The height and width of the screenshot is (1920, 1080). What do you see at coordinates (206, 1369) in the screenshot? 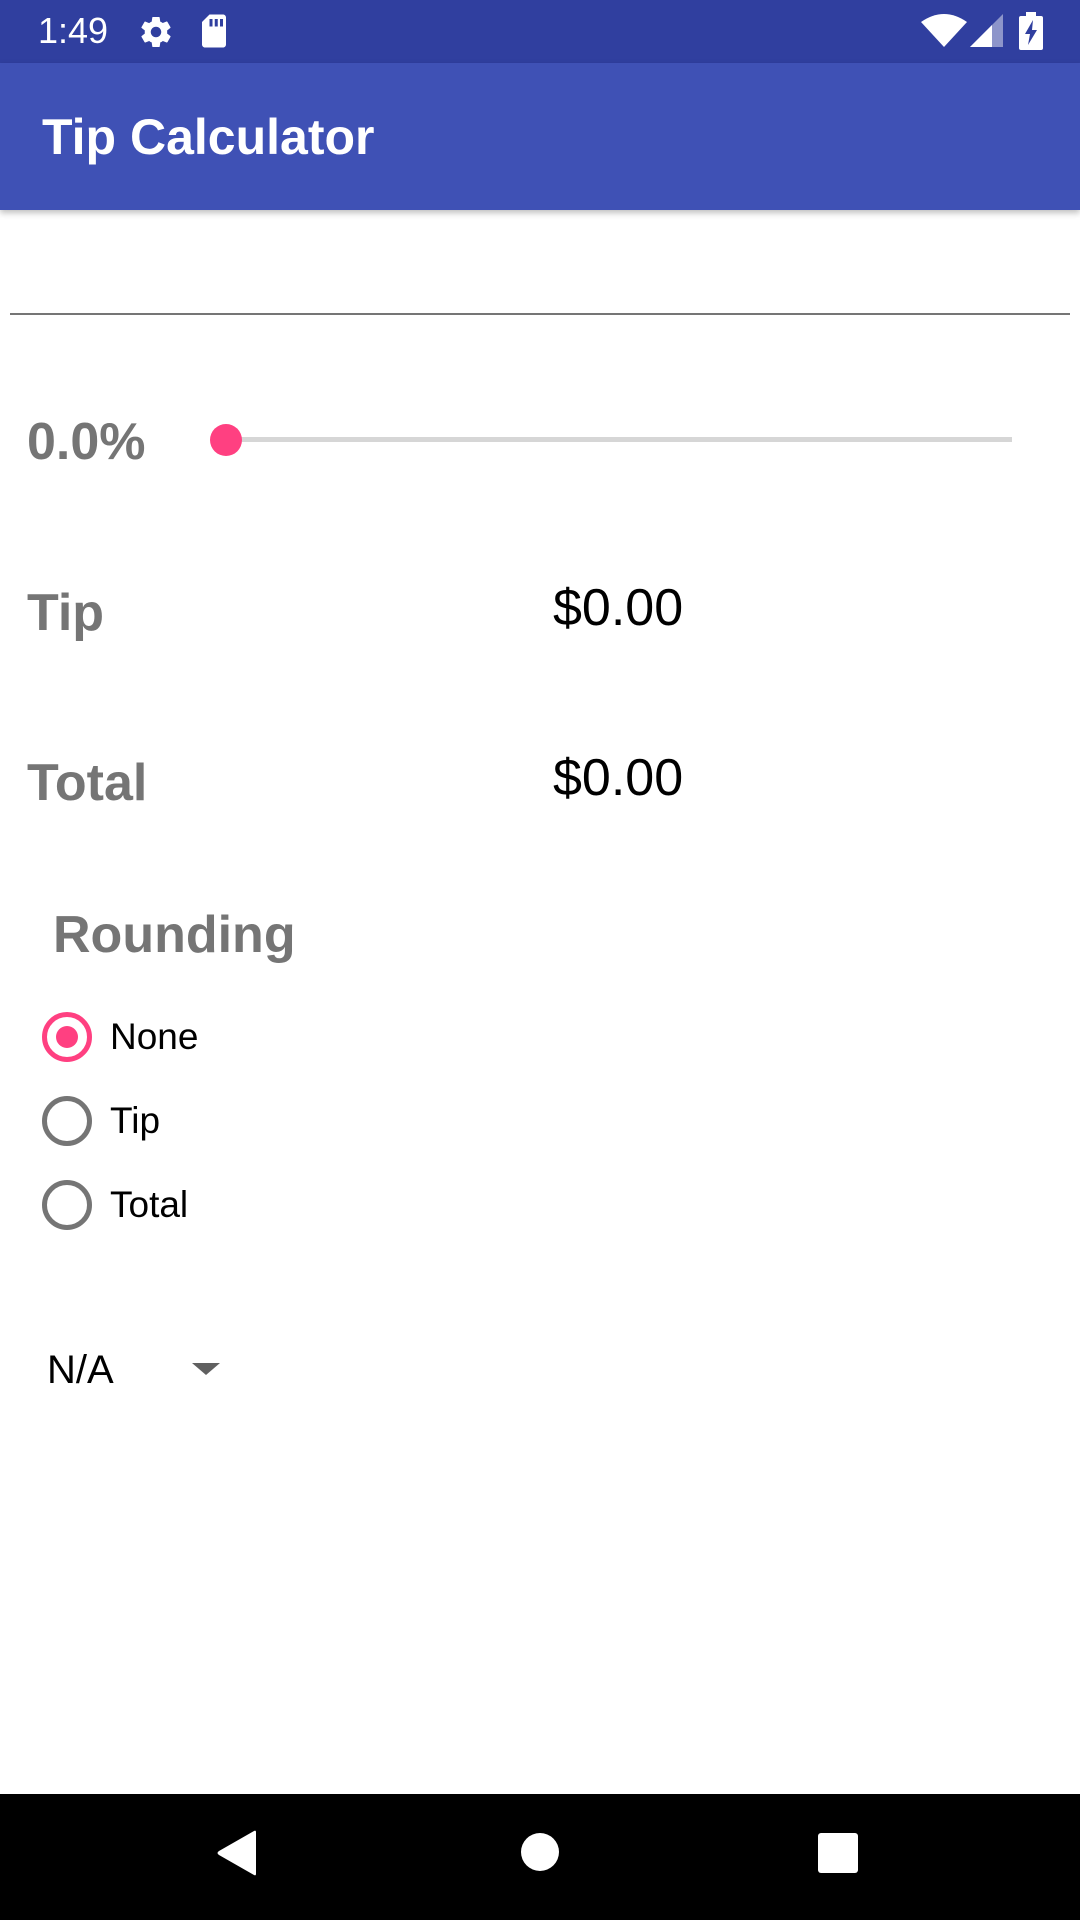
I see `dropdown-arrow-icon` at bounding box center [206, 1369].